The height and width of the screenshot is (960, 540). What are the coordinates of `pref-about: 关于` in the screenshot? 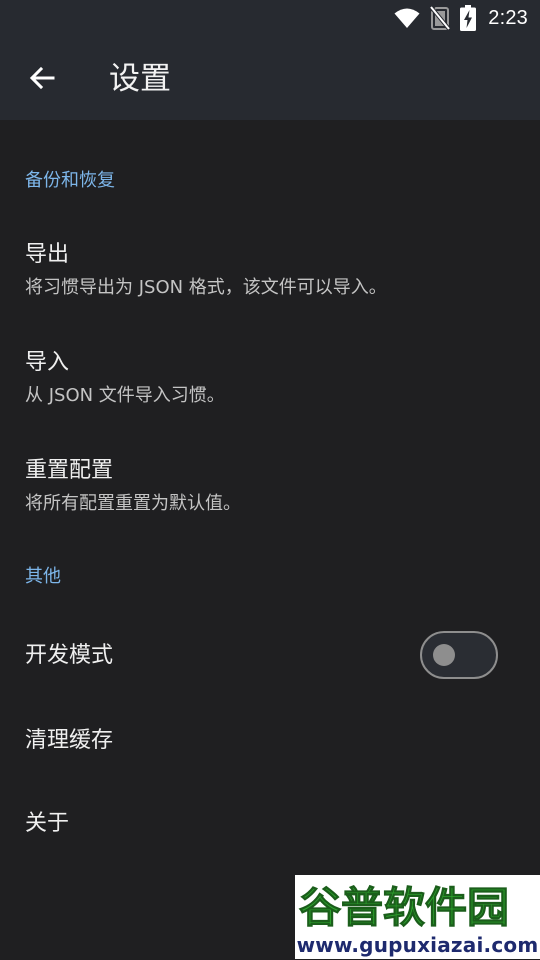 It's located at (270, 826).